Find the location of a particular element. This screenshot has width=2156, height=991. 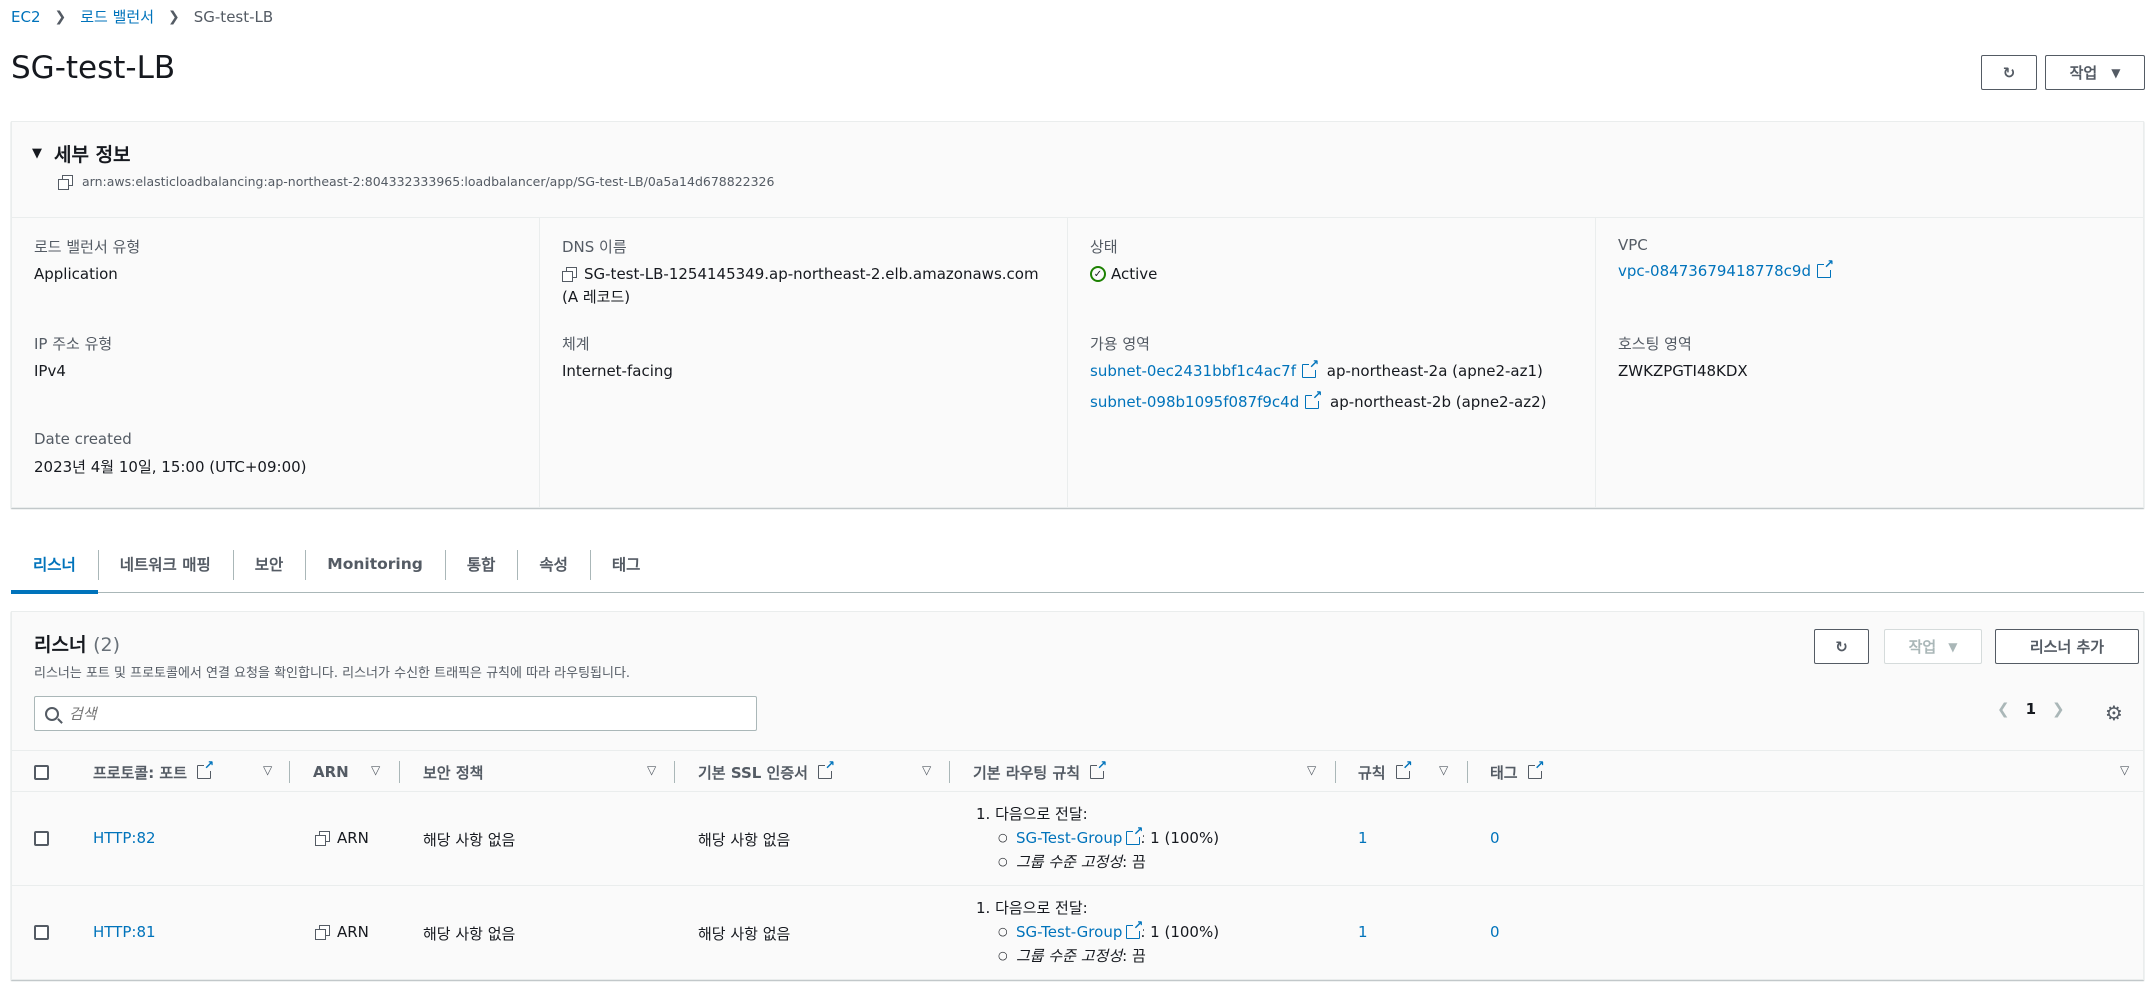

refresh-listeners-button: ↻ is located at coordinates (1841, 646).